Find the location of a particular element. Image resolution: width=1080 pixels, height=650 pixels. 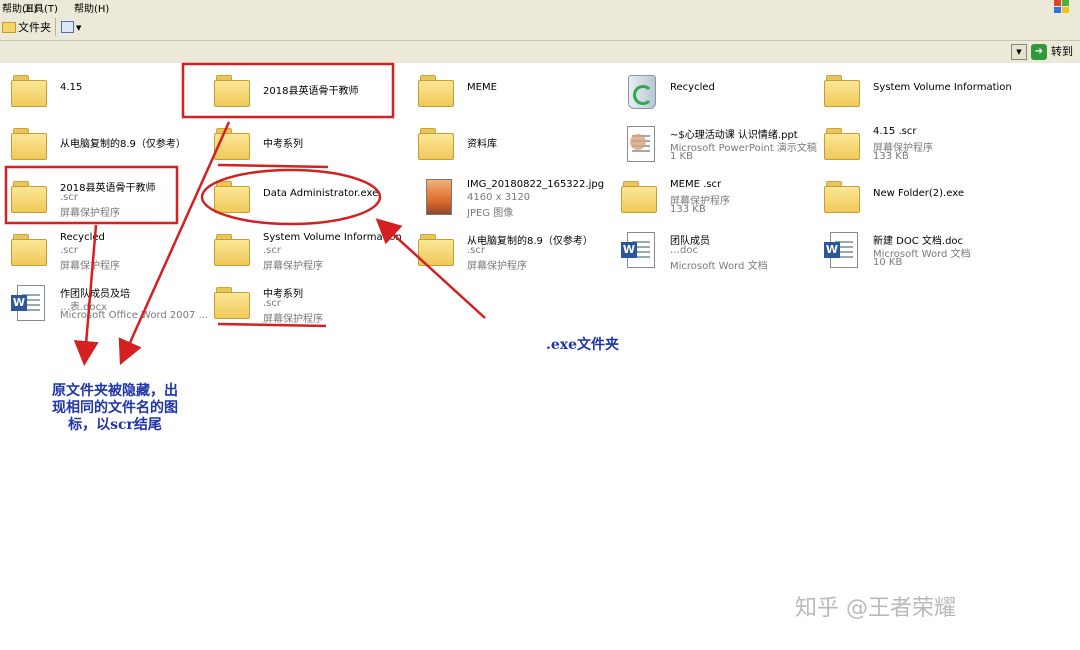

file-item: MEME is located at coordinates (515, 91).